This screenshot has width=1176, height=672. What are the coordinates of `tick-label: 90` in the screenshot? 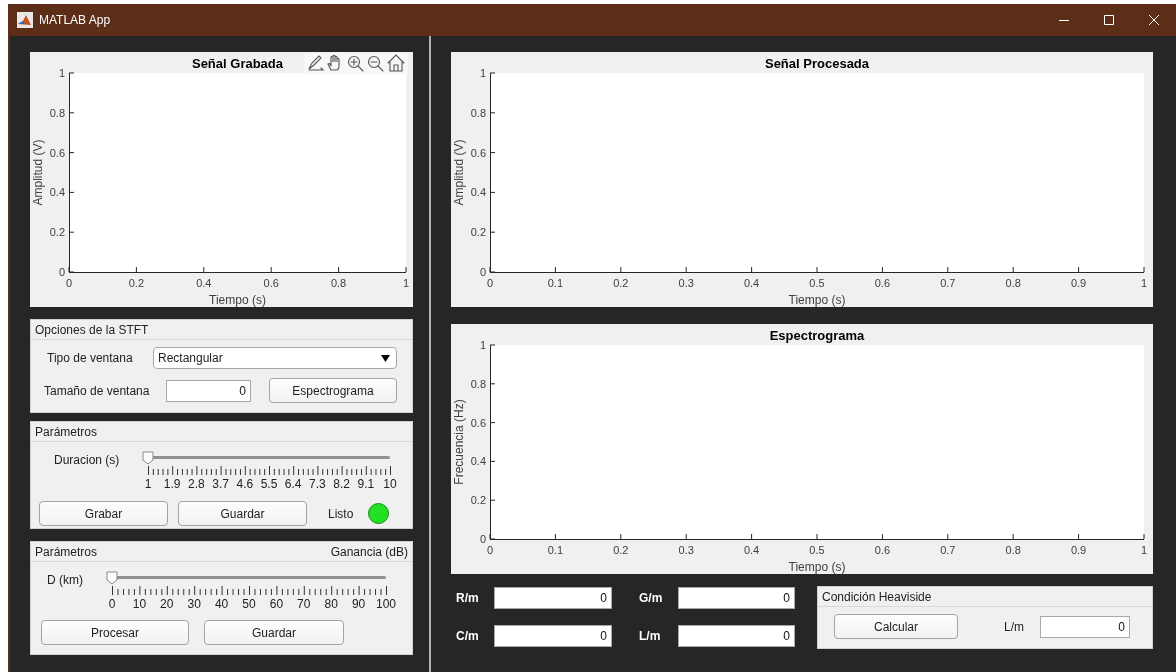 It's located at (358, 604).